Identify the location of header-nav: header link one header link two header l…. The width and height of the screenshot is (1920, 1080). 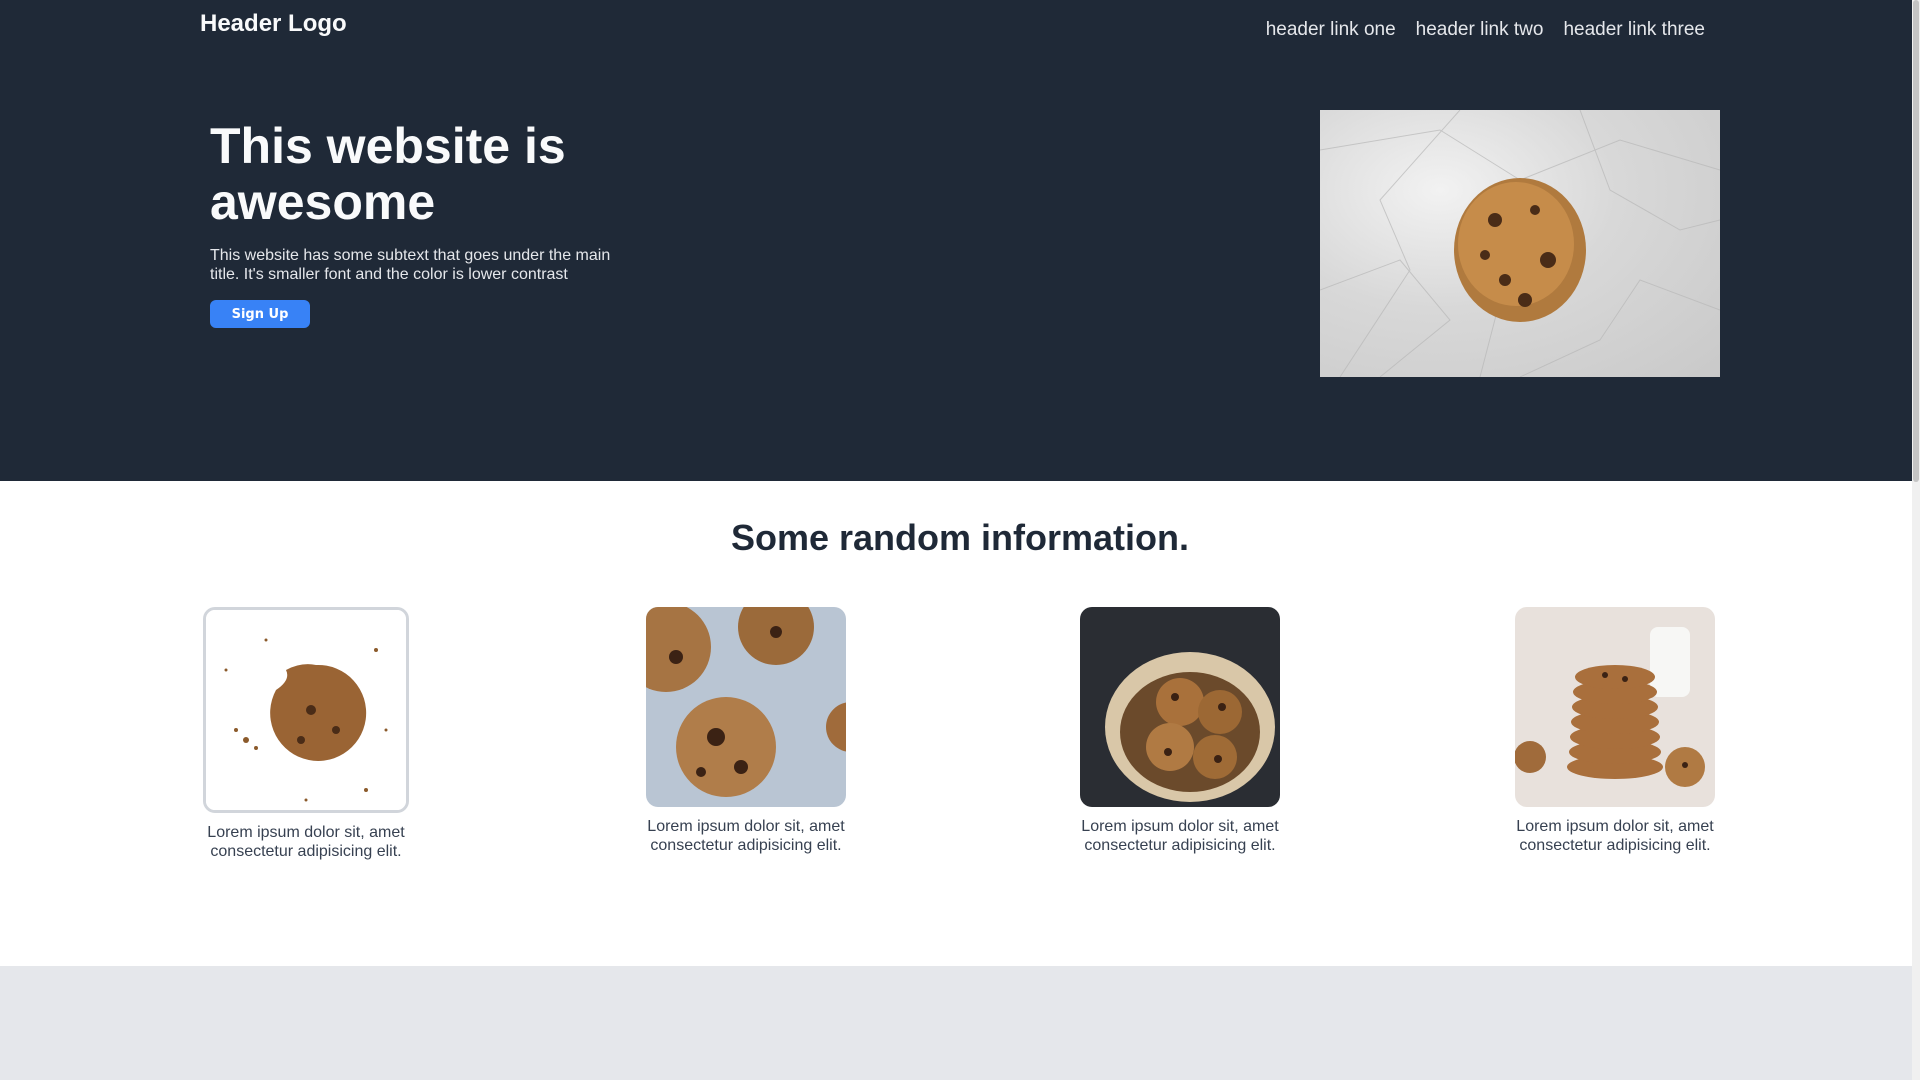
(1485, 30).